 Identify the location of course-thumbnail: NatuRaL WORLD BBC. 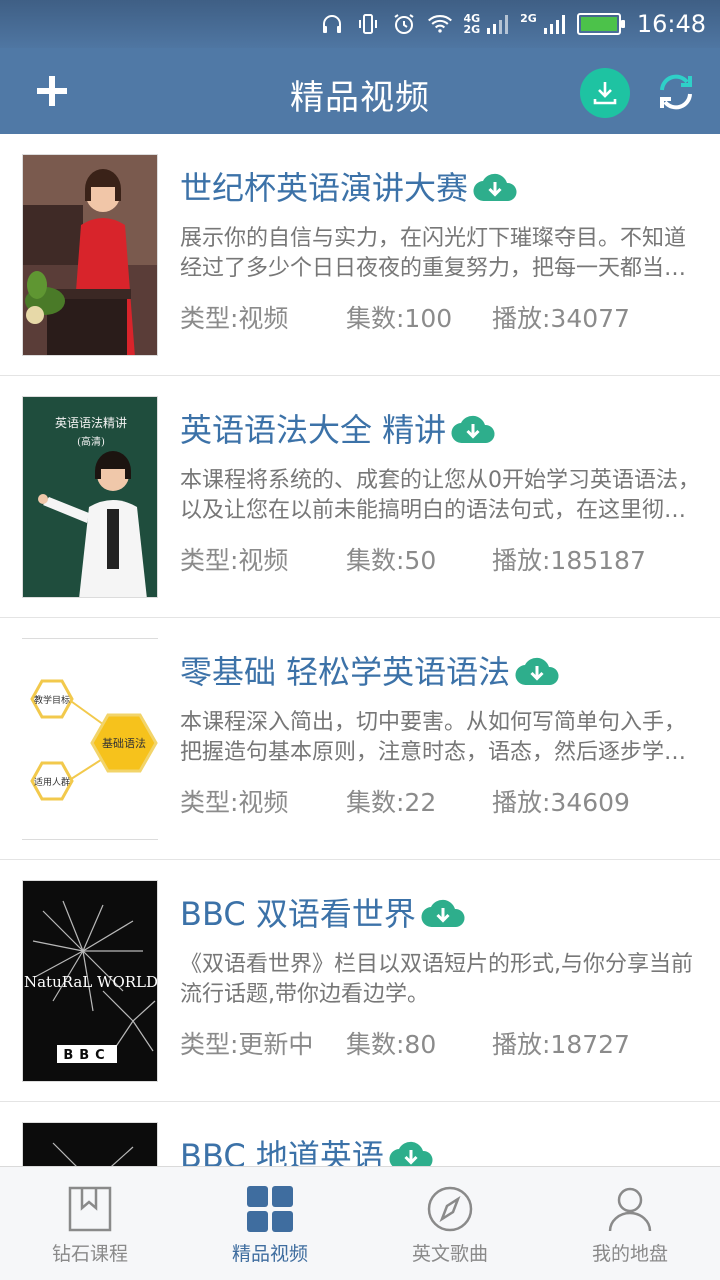
(90, 981).